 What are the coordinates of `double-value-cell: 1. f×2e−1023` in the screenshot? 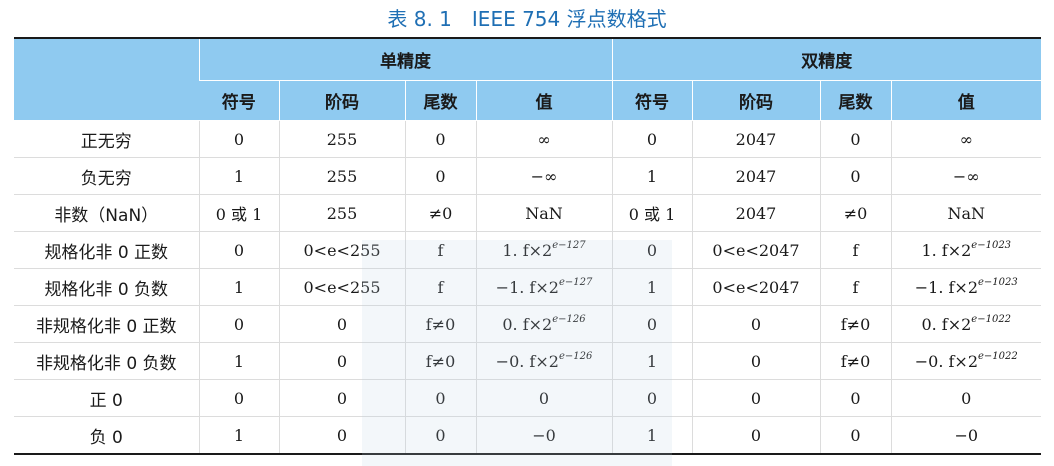 It's located at (965, 250).